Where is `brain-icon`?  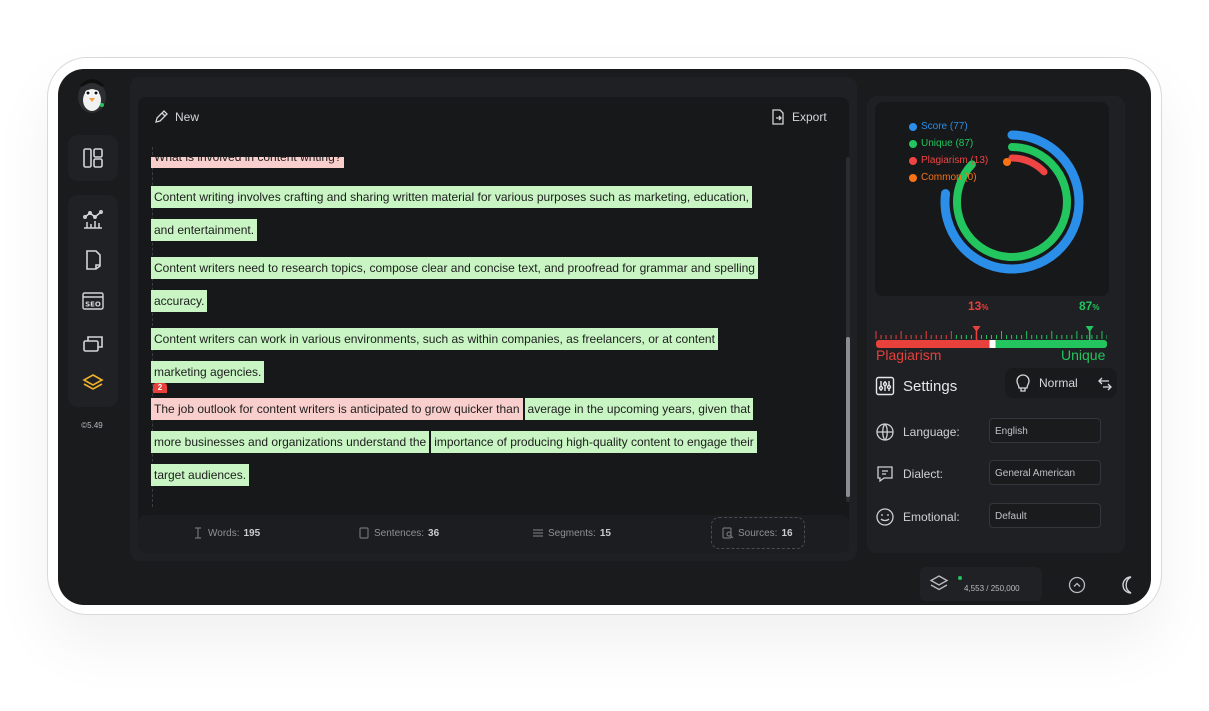 brain-icon is located at coordinates (1023, 383).